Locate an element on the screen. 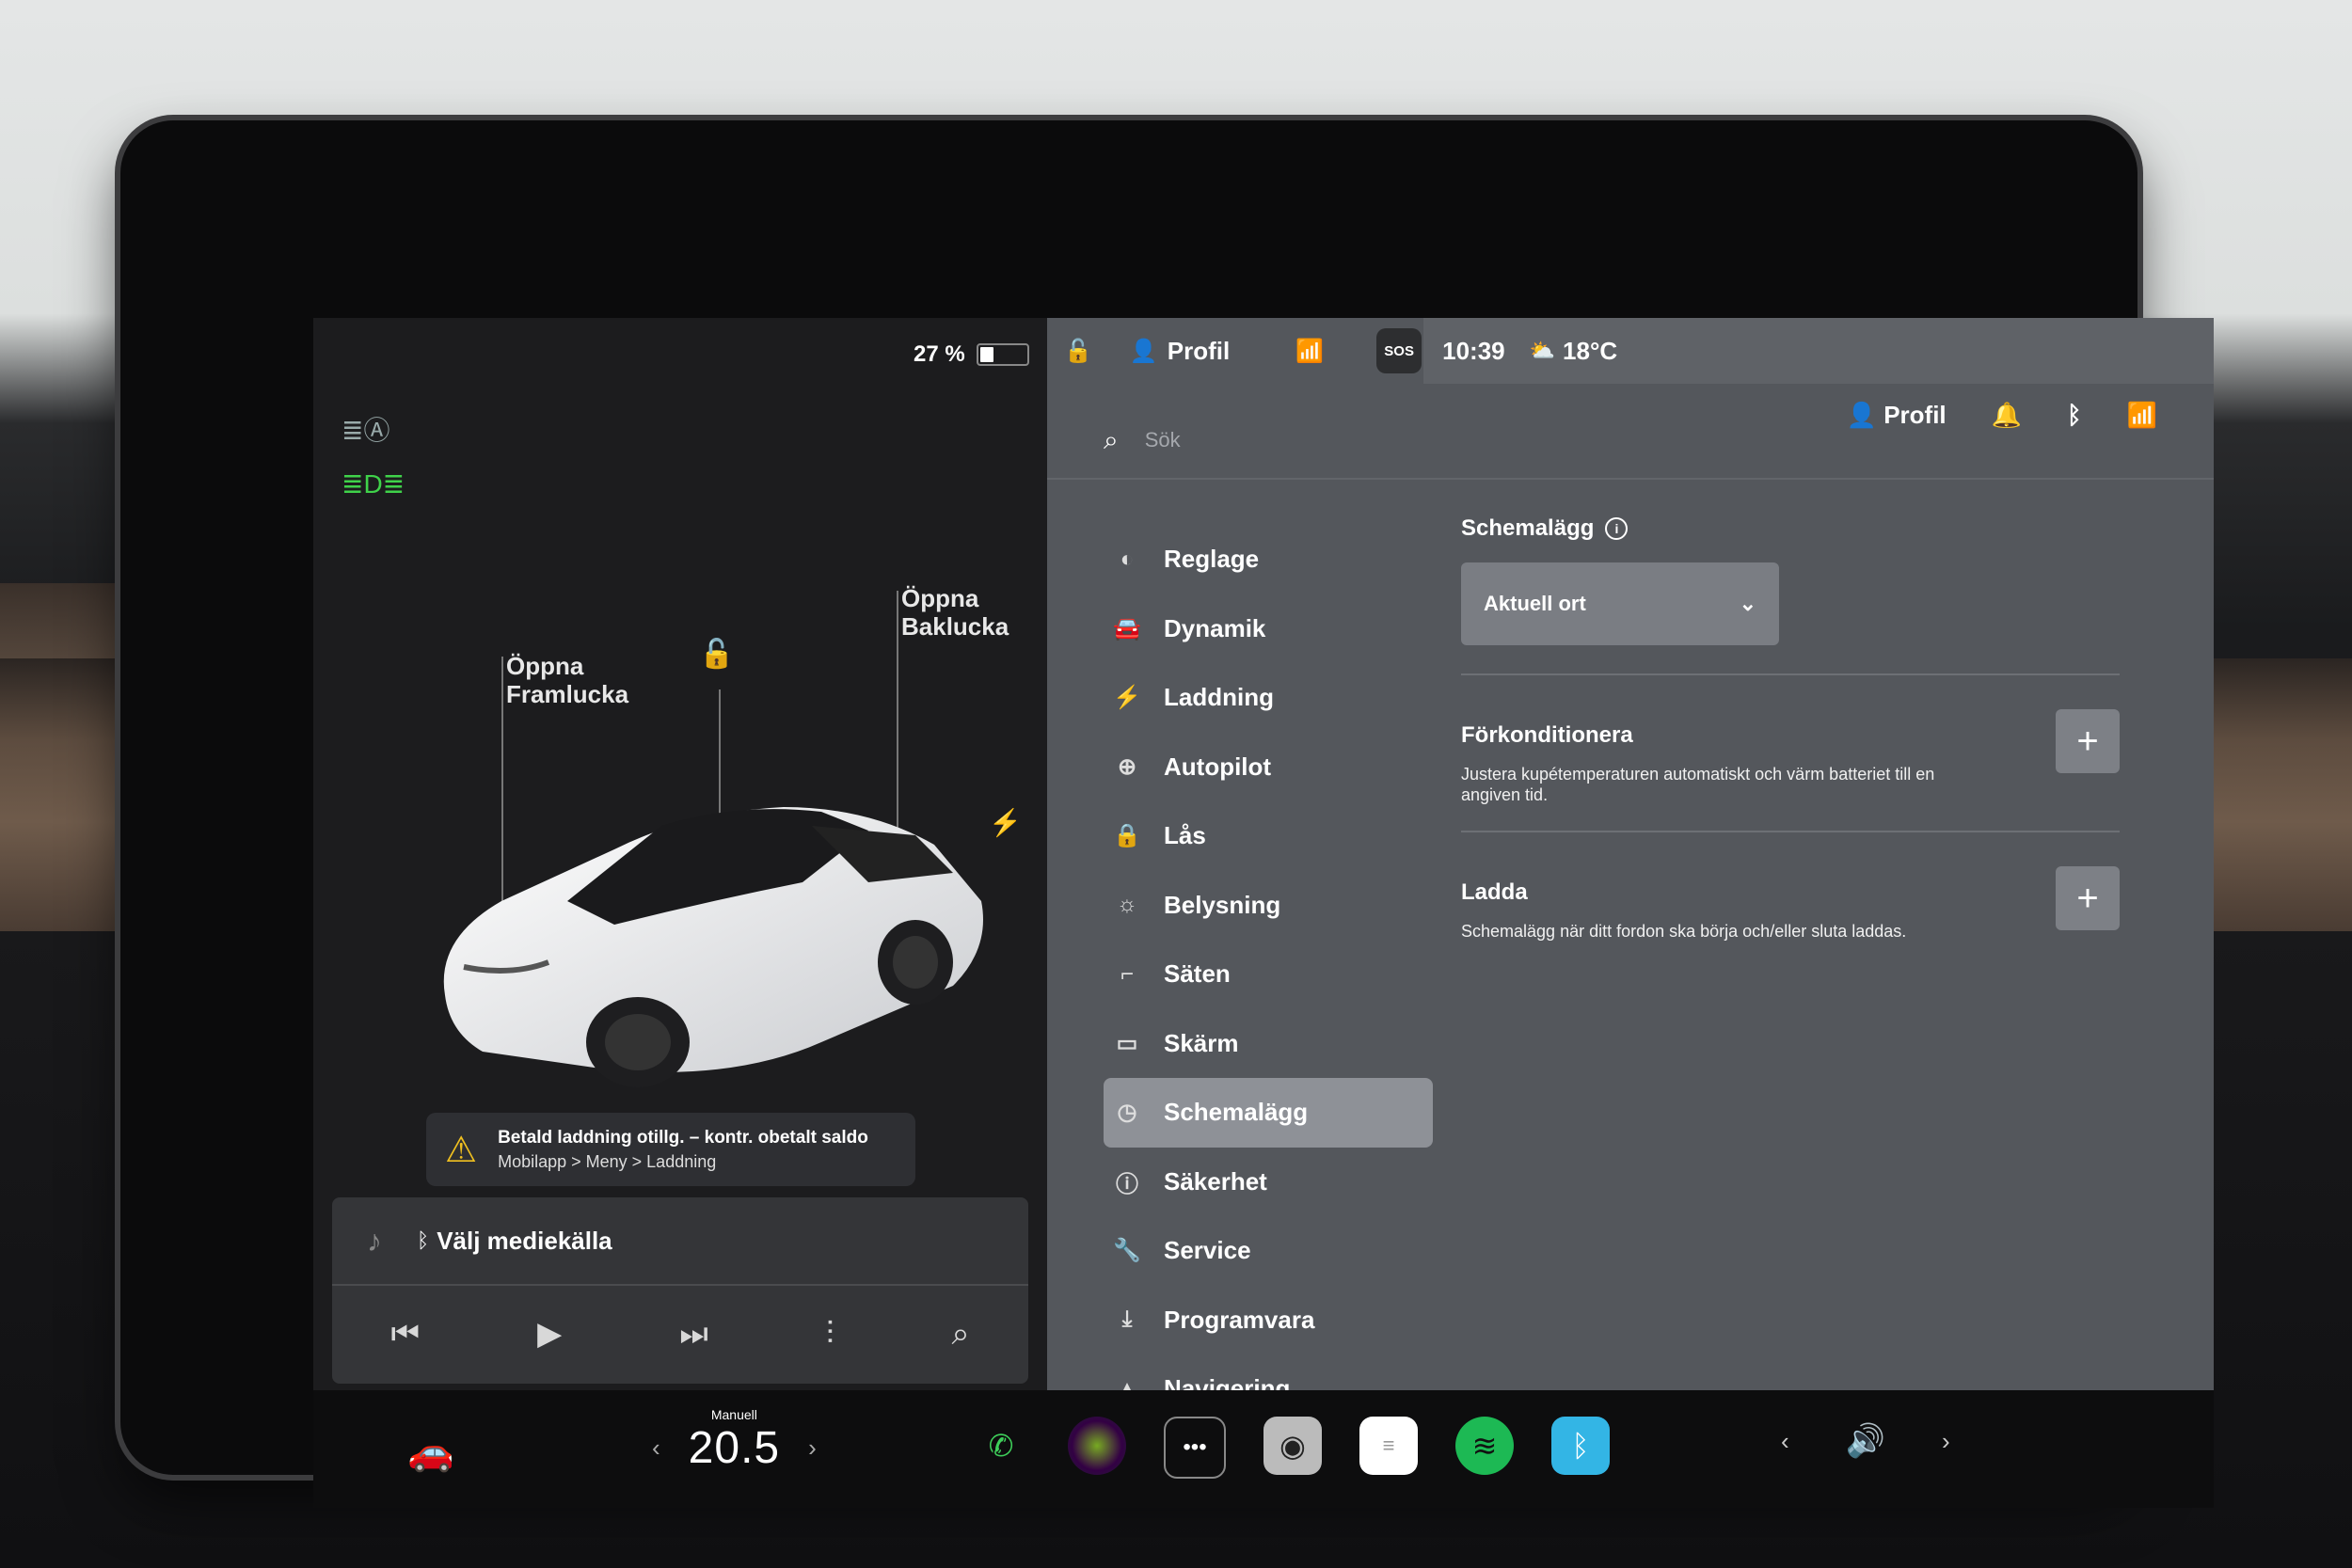 This screenshot has height=1568, width=2352. chevron-down-icon: ⌄ is located at coordinates (1747, 603).